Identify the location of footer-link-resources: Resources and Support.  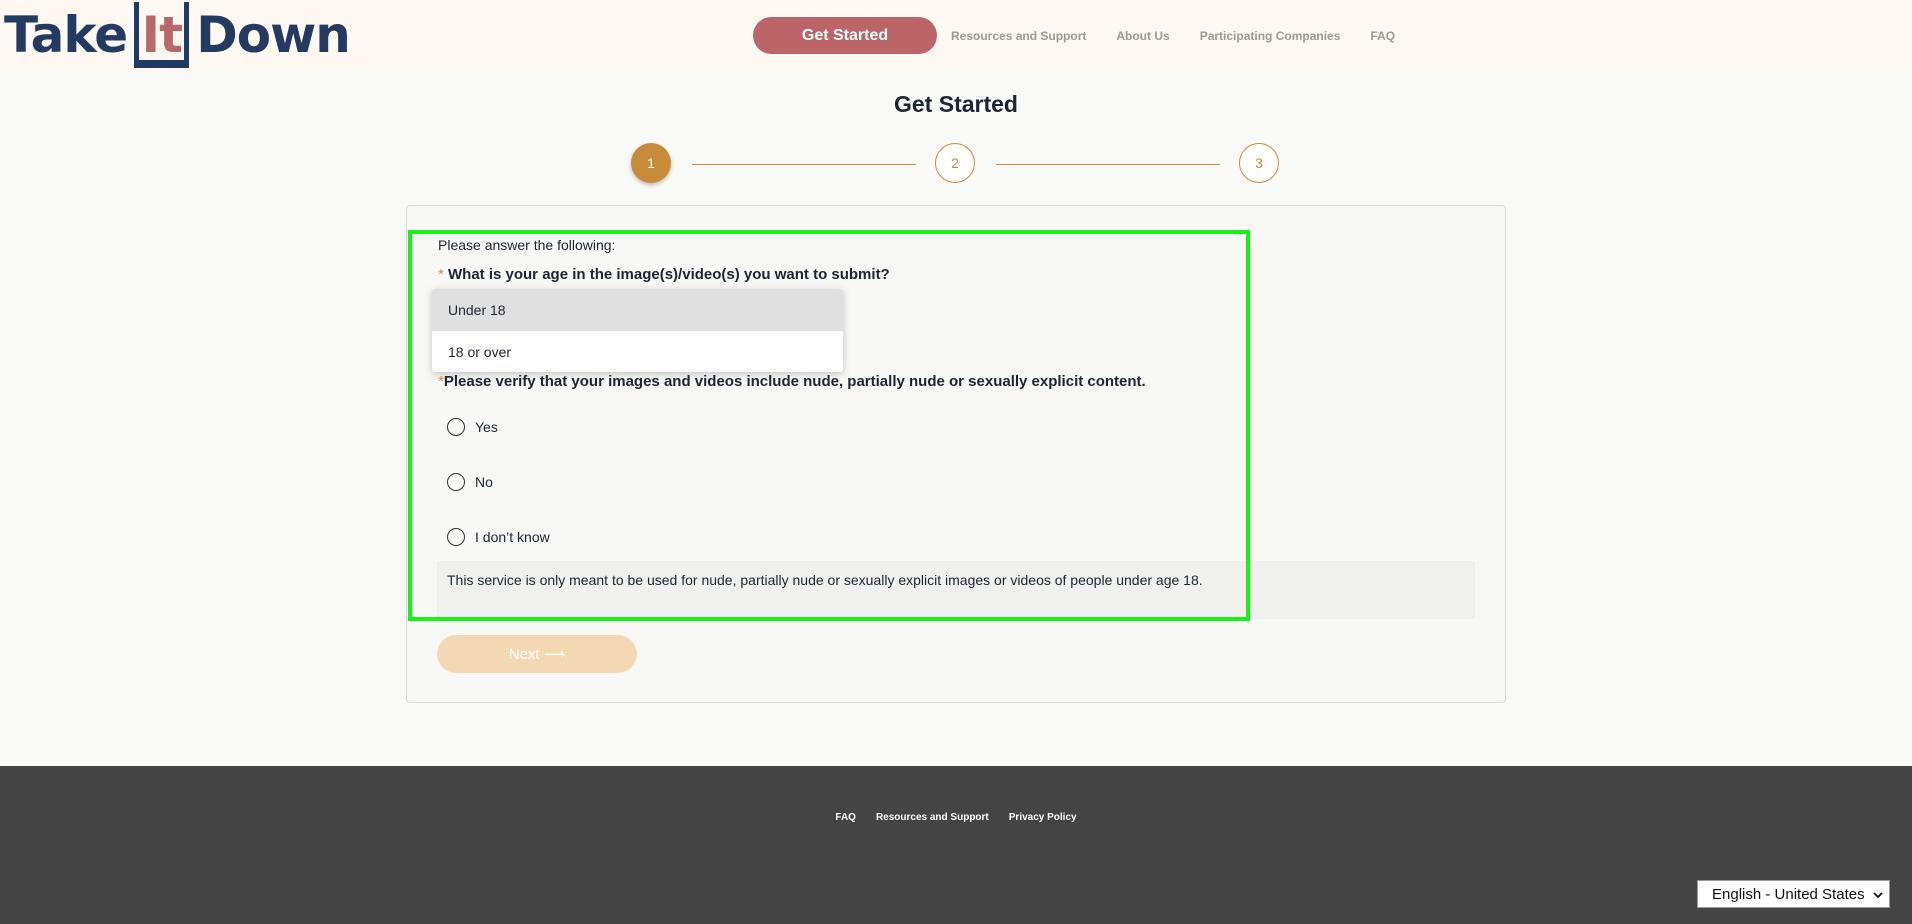
(932, 817).